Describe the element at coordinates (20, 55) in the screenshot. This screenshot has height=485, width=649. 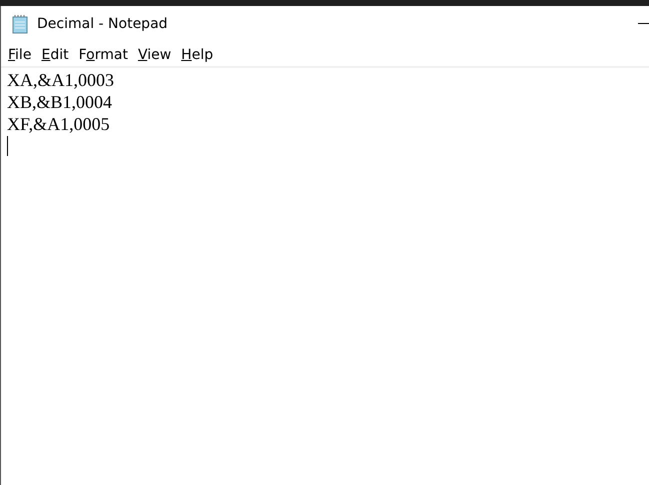
I see `menu-item: File` at that location.